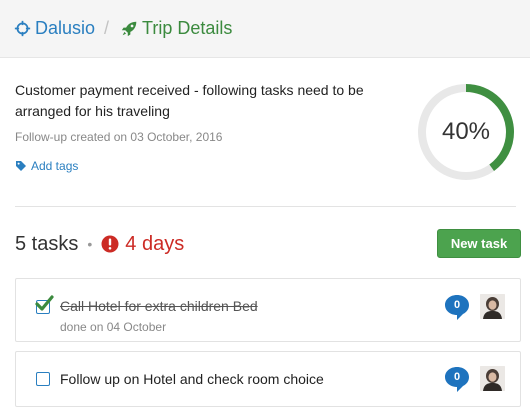 This screenshot has height=409, width=530. I want to click on breadcrumb-home-label: Dalusio, so click(65, 27).